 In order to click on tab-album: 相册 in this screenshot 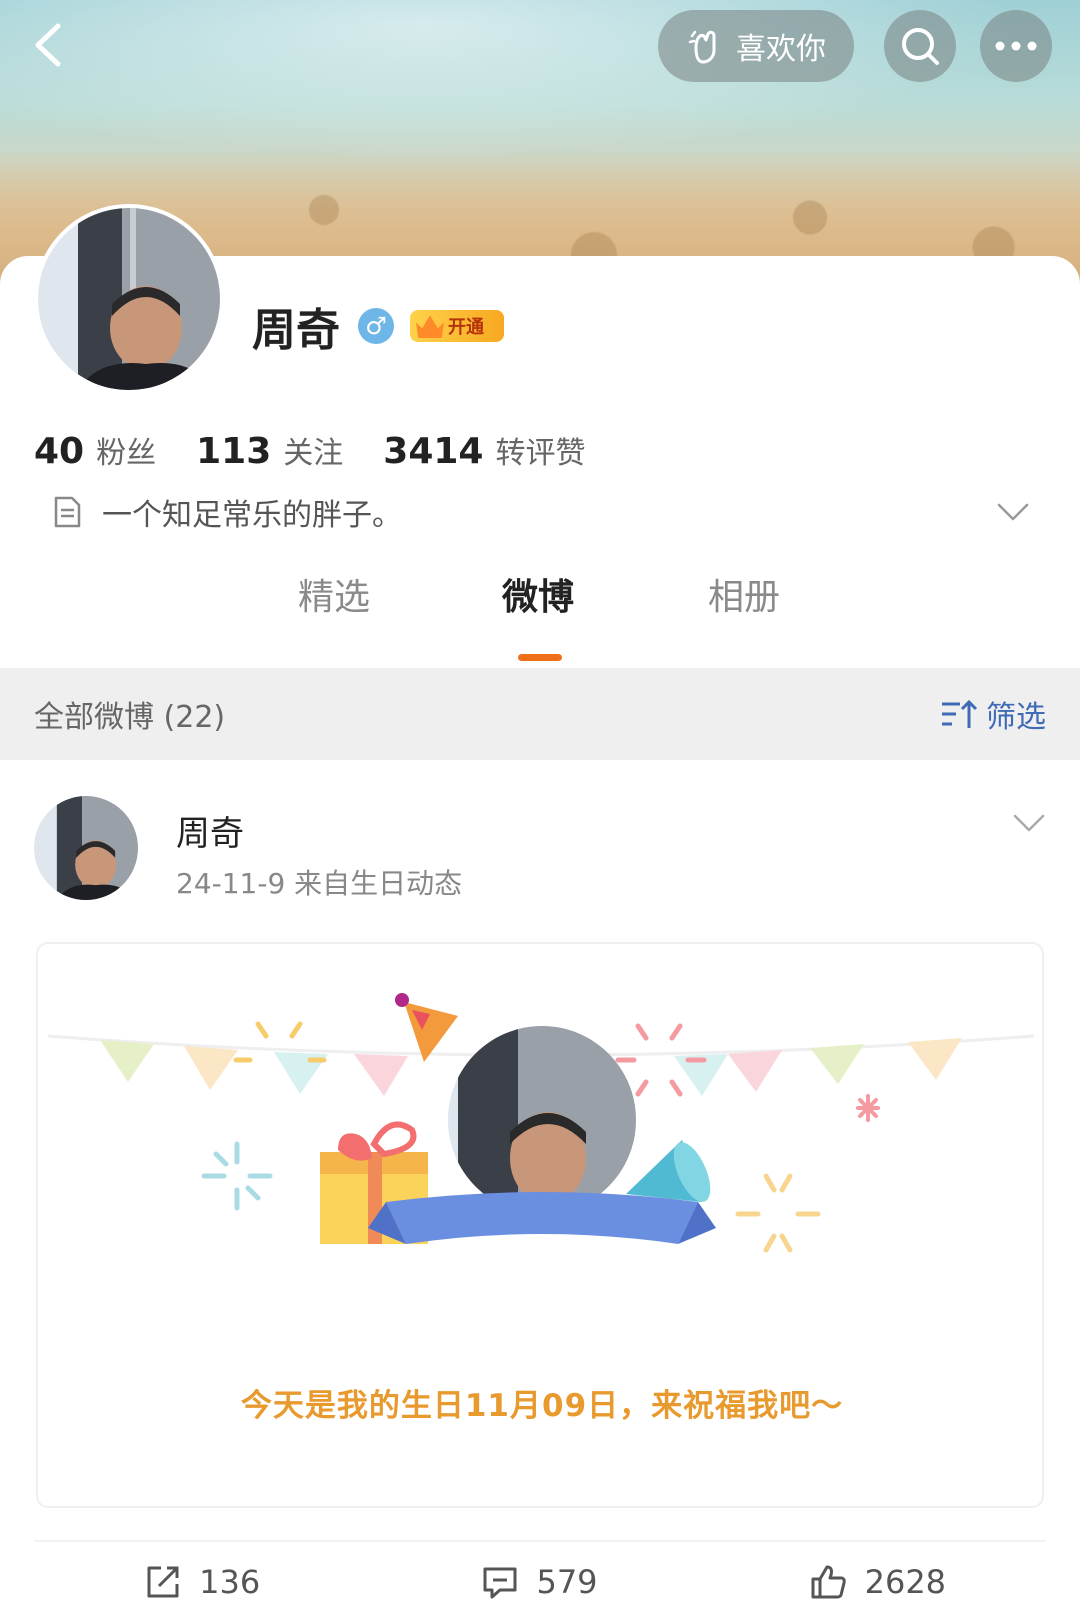, I will do `click(744, 594)`.